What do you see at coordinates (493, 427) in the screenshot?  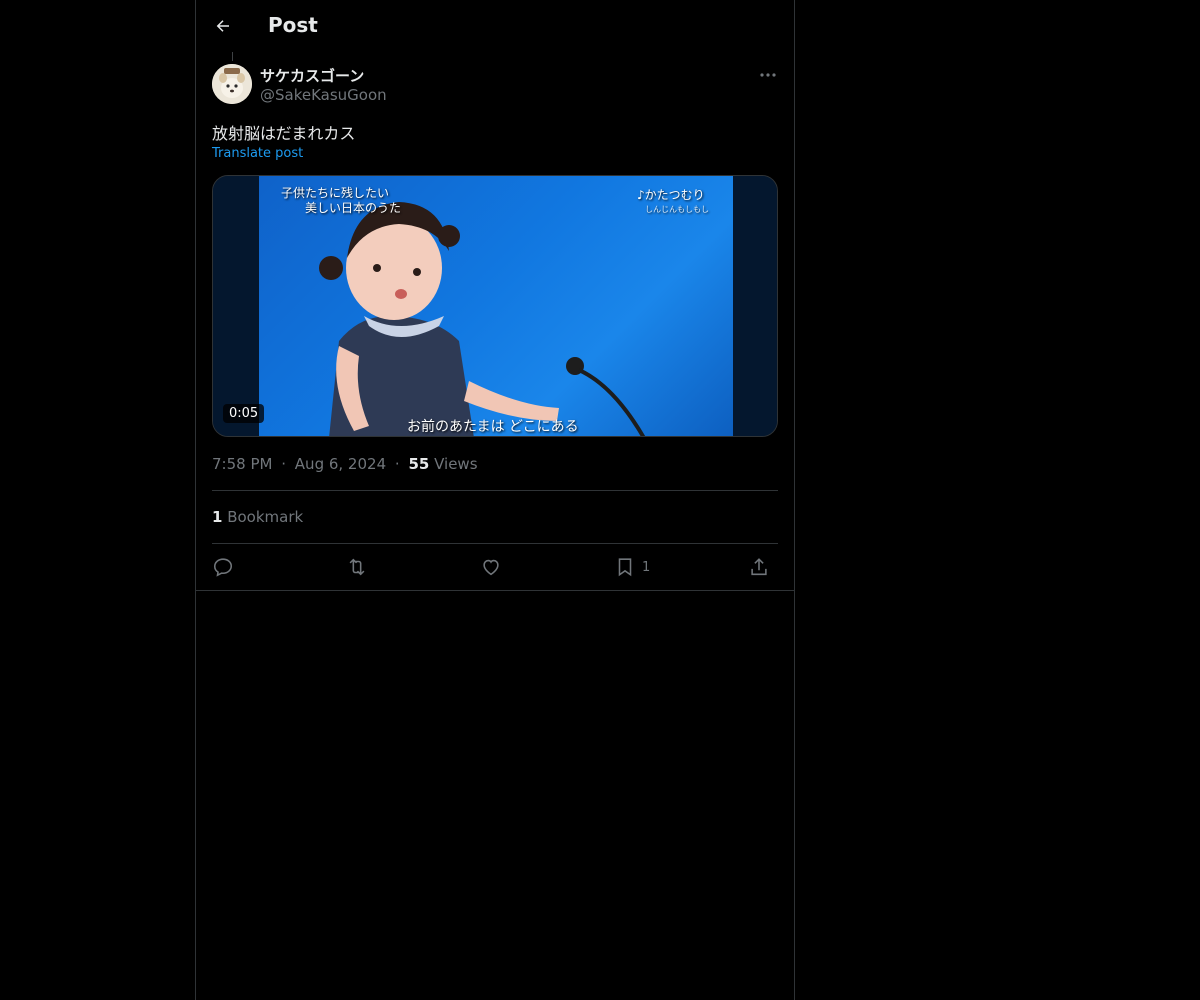 I see `video-subtitle: お前のあたまは どこにある` at bounding box center [493, 427].